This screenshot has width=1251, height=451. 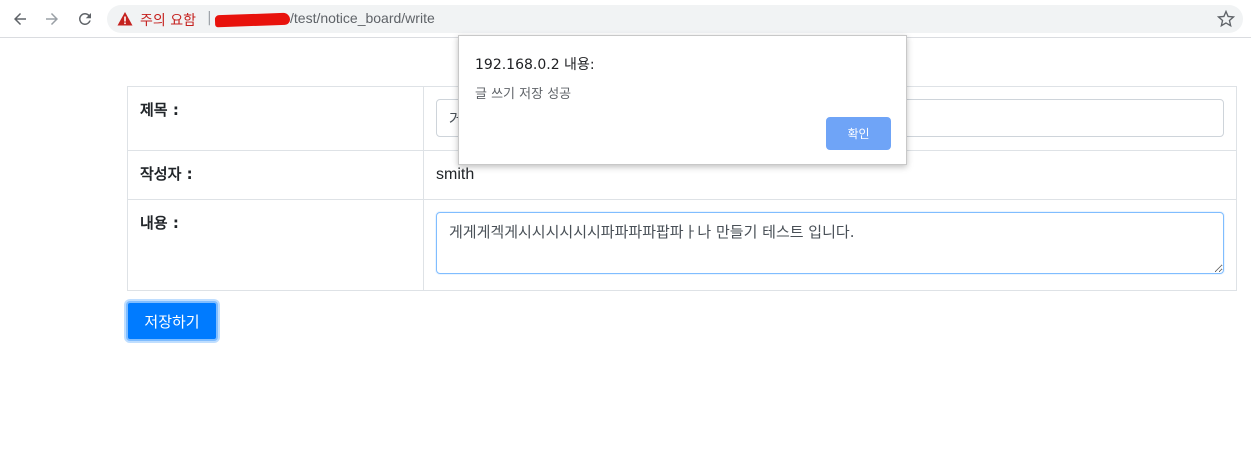 What do you see at coordinates (682, 100) in the screenshot?
I see `alert-dialog: 192.168.0.2 내용: 글 쓰기 저장 성공 확인` at bounding box center [682, 100].